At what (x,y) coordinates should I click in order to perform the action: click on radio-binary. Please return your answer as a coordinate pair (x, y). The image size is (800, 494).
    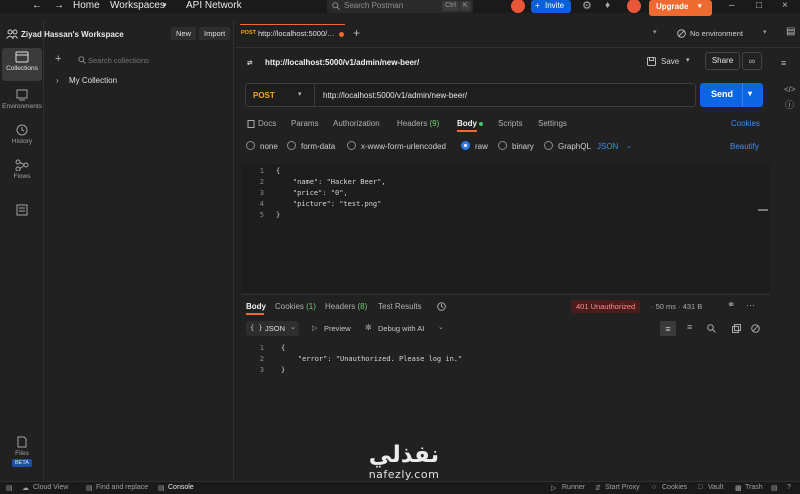
    Looking at the image, I should click on (502, 145).